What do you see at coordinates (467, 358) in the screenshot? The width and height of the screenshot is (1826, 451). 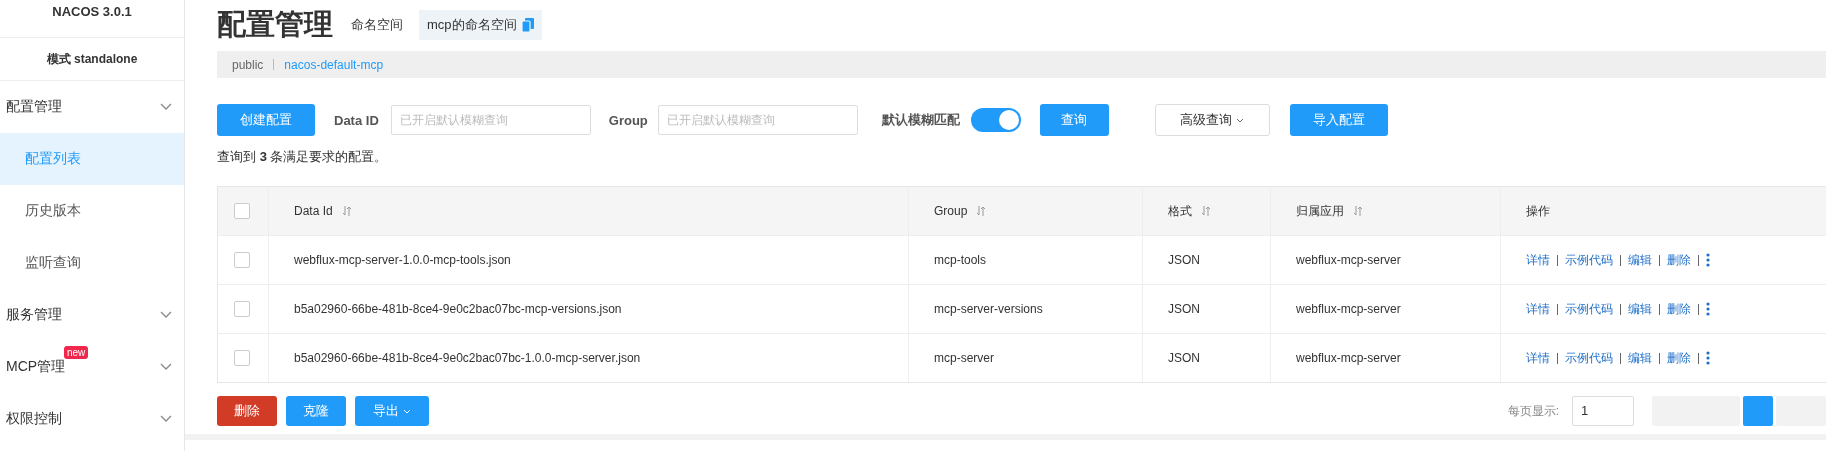 I see `table-cell: b5a02960-66be-481b-8ce4-9e0c2bac07bc-1.0.0-mcp-server.json` at bounding box center [467, 358].